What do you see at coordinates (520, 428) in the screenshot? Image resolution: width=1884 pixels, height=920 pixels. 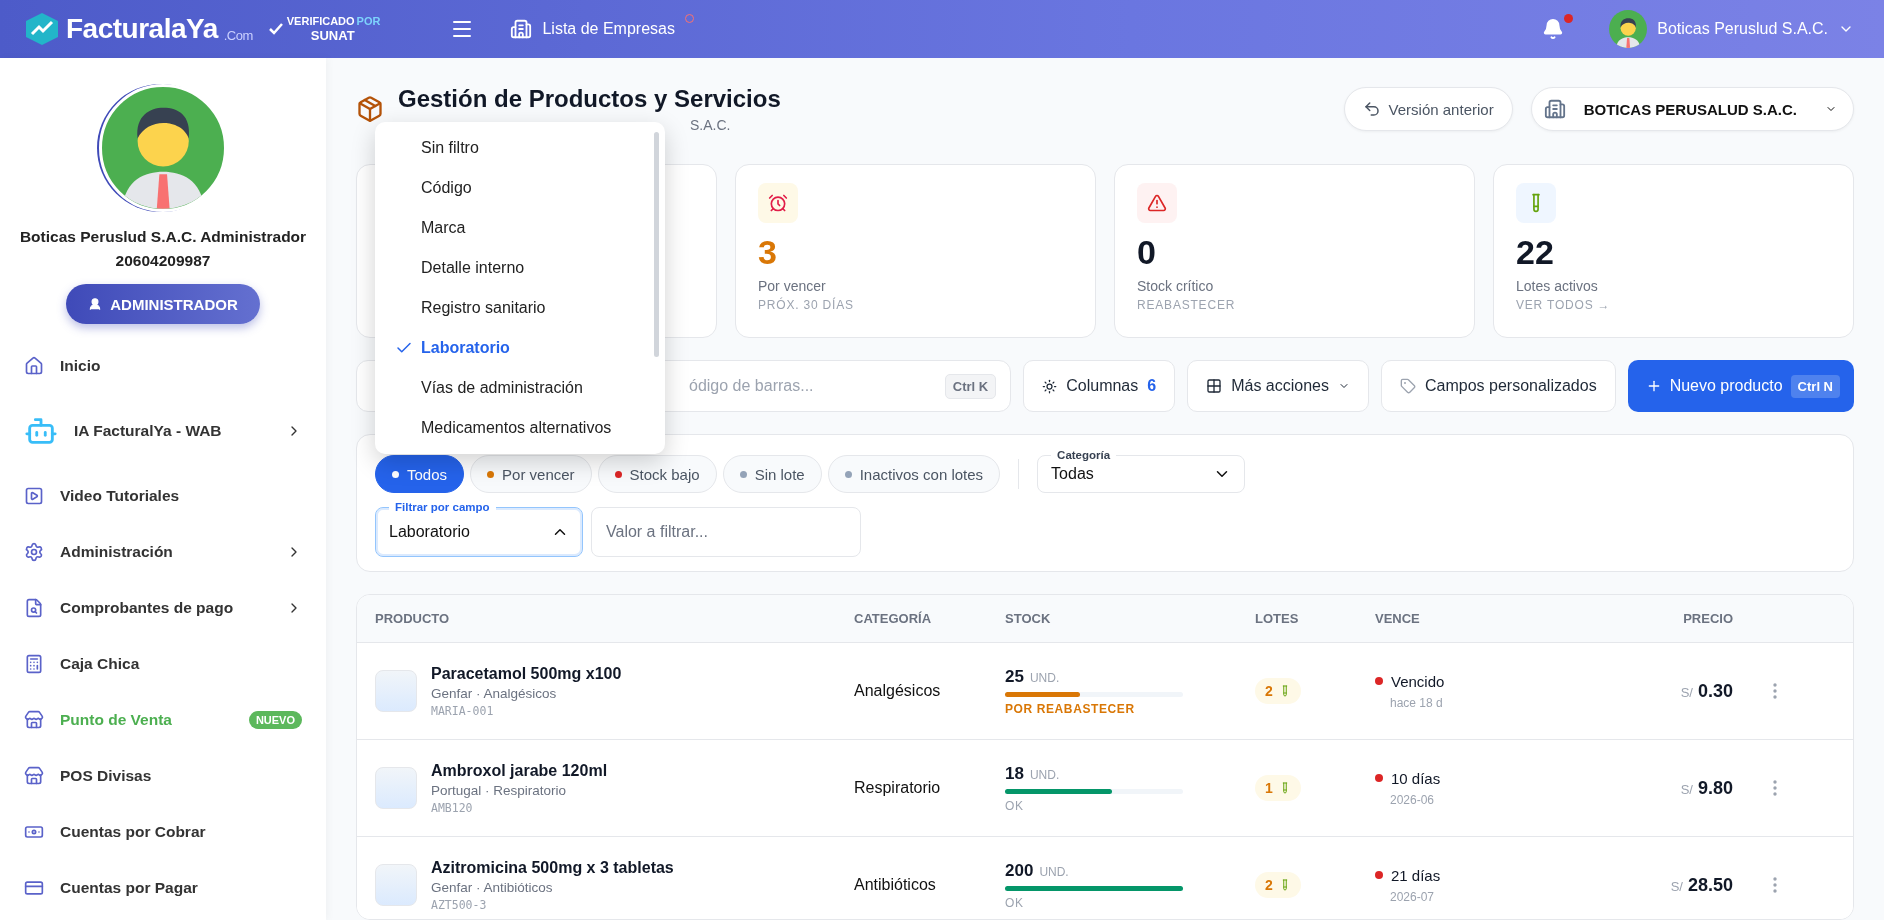 I see `dropdown-option: Medicamentos alternativos` at bounding box center [520, 428].